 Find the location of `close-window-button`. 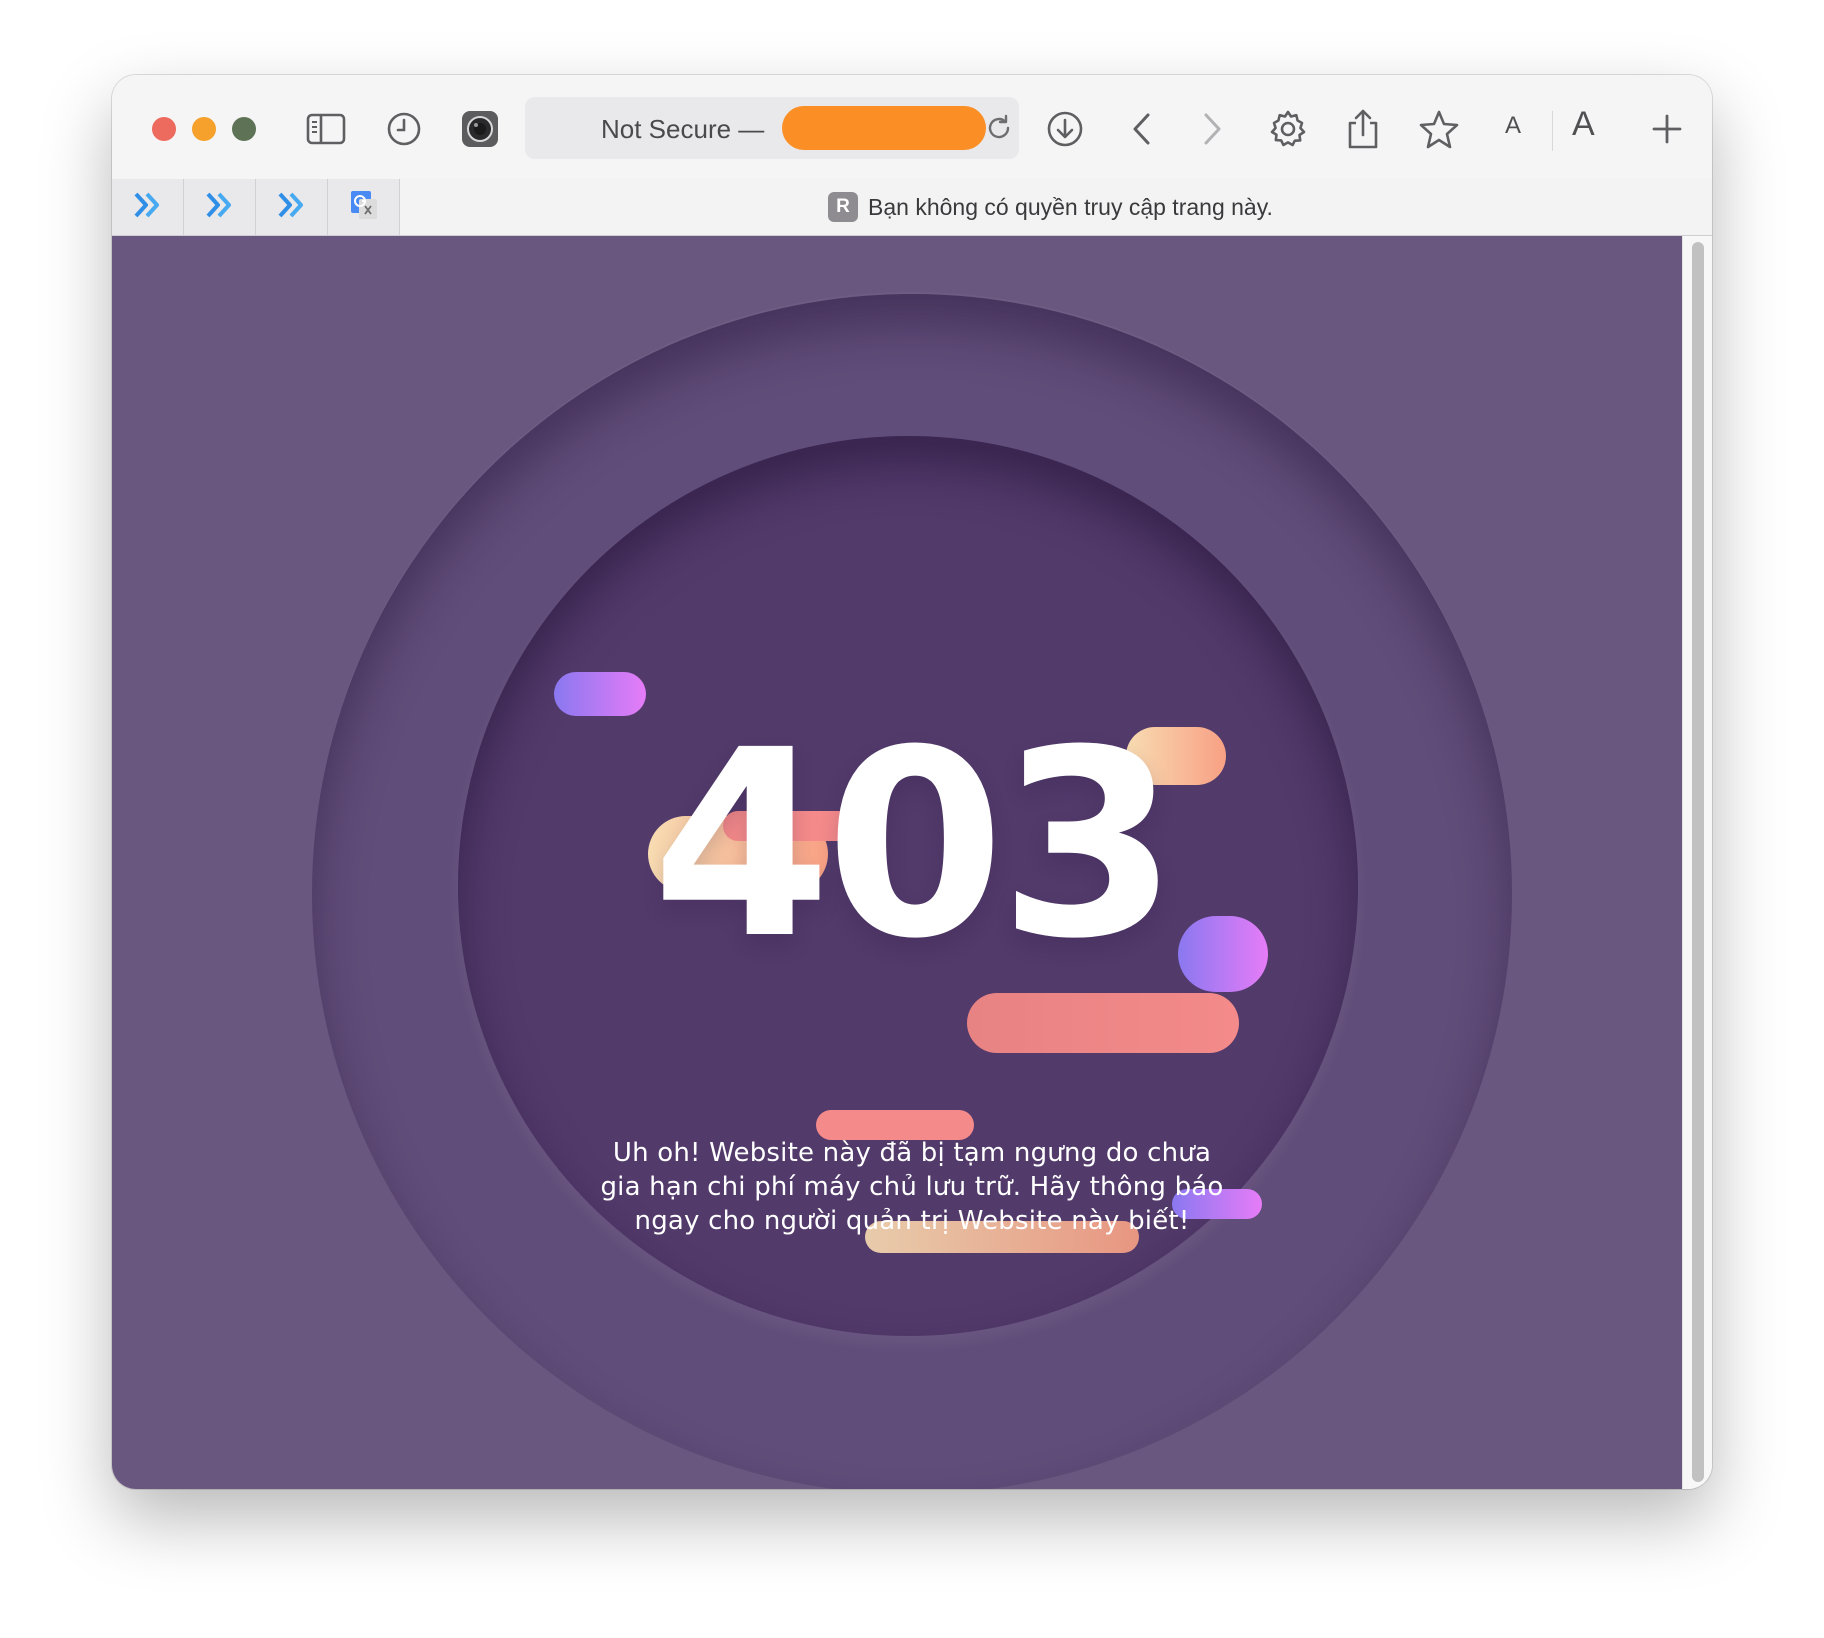

close-window-button is located at coordinates (164, 129).